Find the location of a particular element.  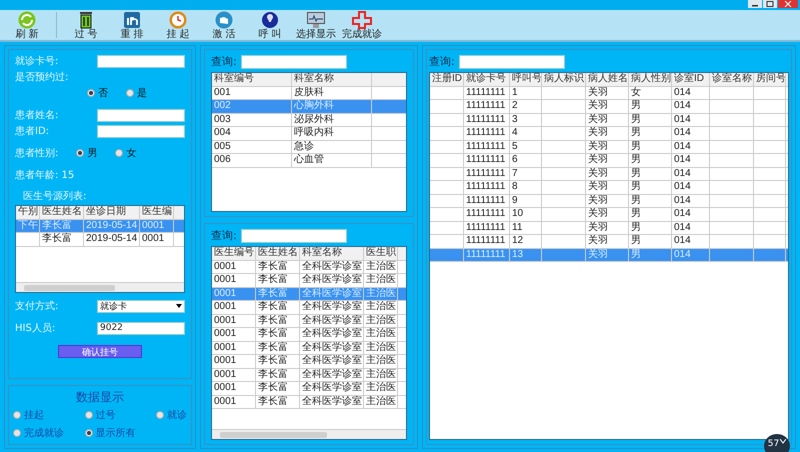

table-cell: 003 is located at coordinates (222, 119).